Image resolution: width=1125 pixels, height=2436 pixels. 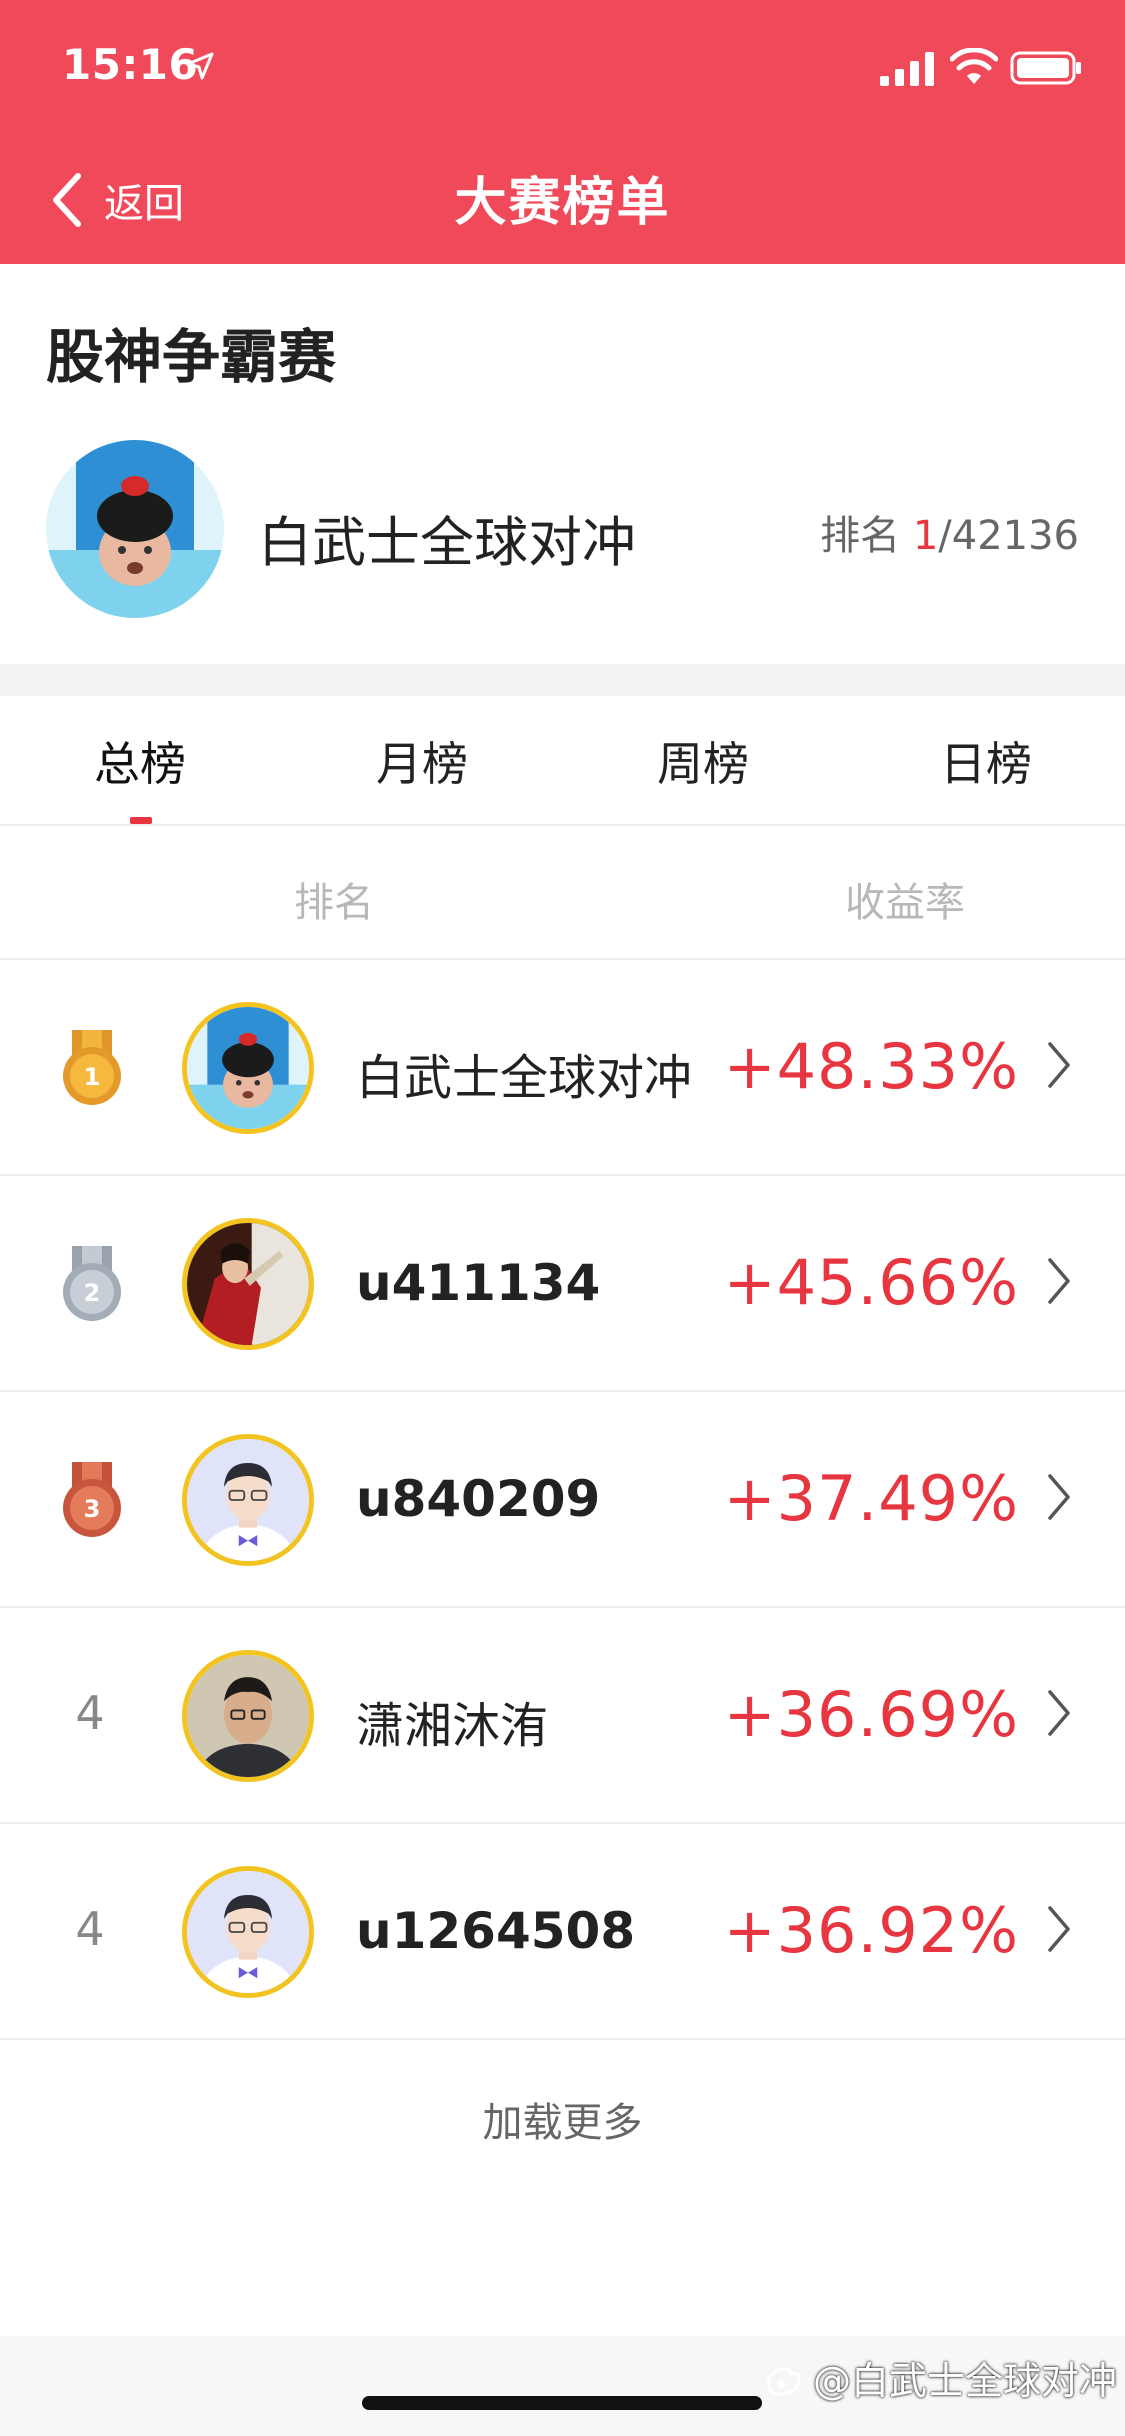 What do you see at coordinates (191, 357) in the screenshot?
I see `contest-title: 股神争霸赛` at bounding box center [191, 357].